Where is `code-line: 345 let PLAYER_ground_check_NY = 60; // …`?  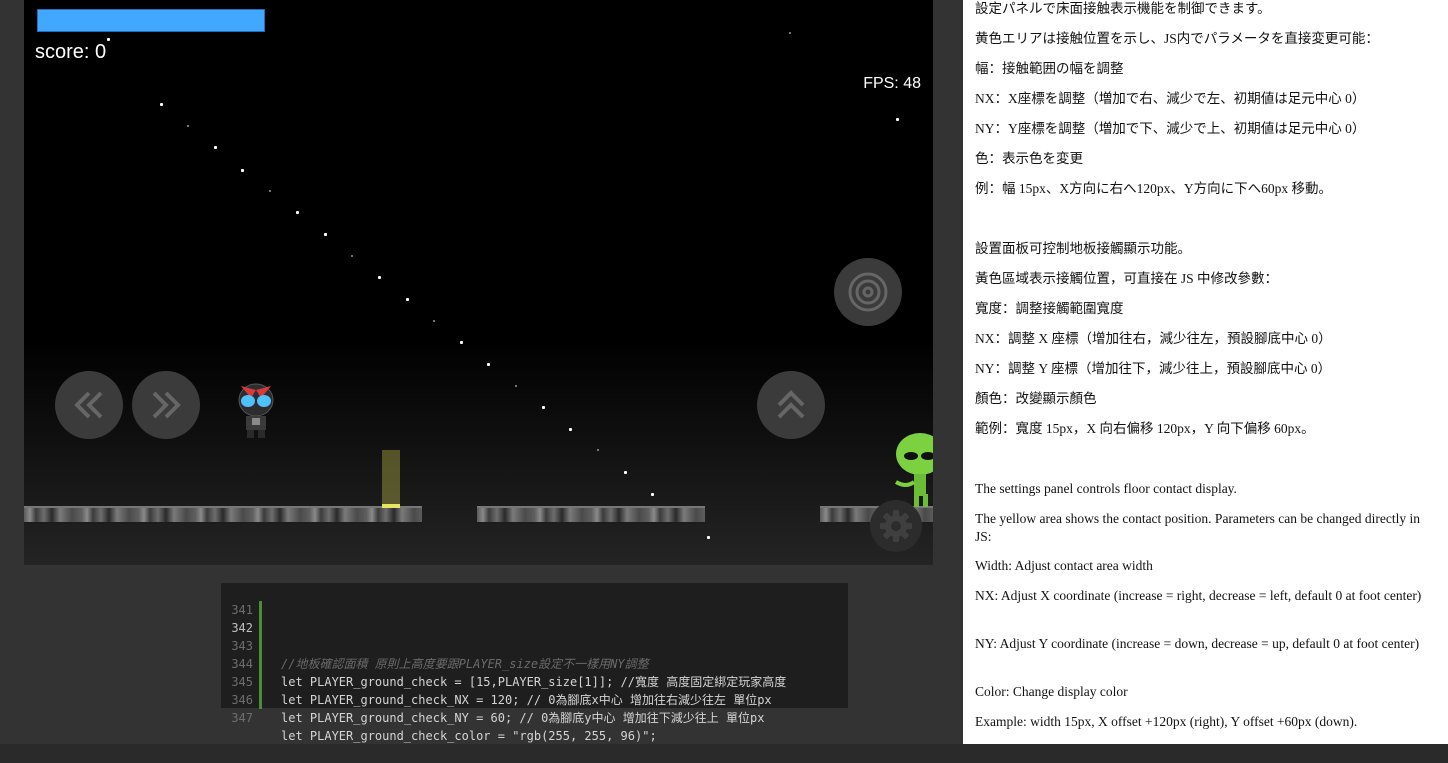
code-line: 345 let PLAYER_ground_check_NY = 60; // … is located at coordinates (534, 690).